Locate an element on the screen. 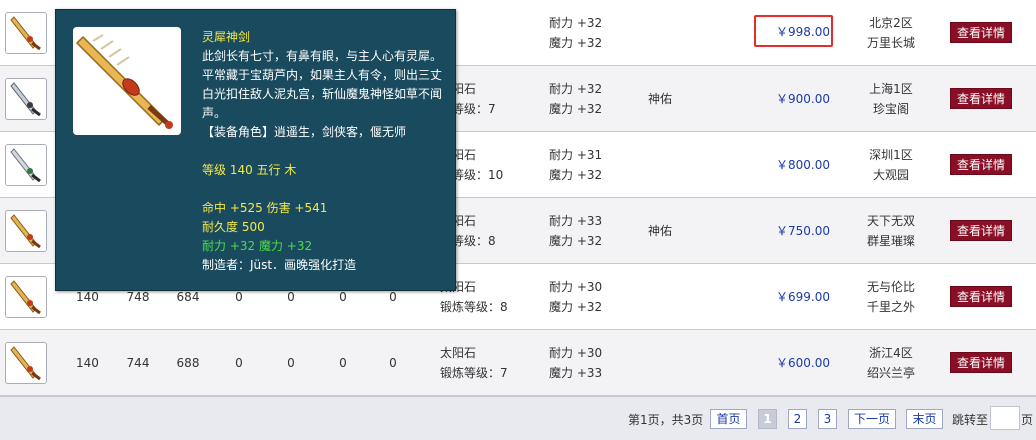  item-durability: 耐久度 500 is located at coordinates (233, 227).